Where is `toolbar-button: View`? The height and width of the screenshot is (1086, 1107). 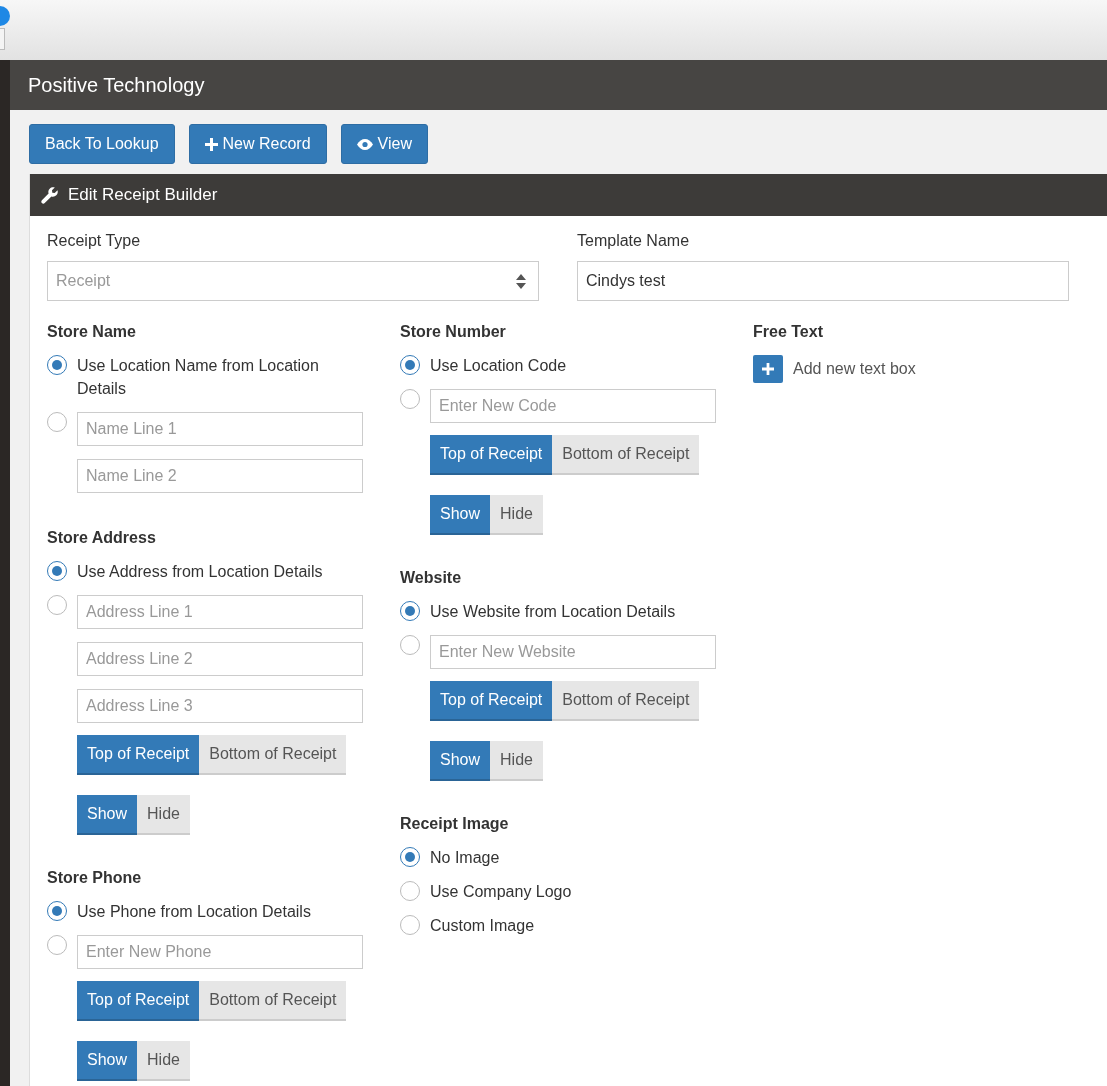
toolbar-button: View is located at coordinates (384, 144).